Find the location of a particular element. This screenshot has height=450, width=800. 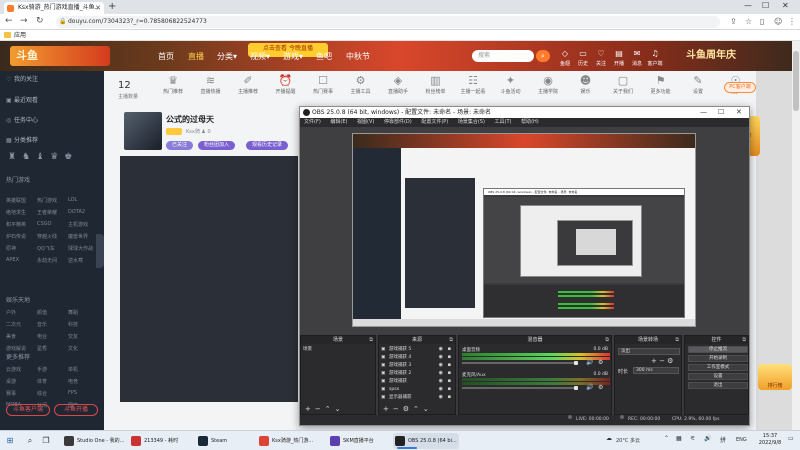

category-item: ☷ 主播一起看 is located at coordinates (473, 84).